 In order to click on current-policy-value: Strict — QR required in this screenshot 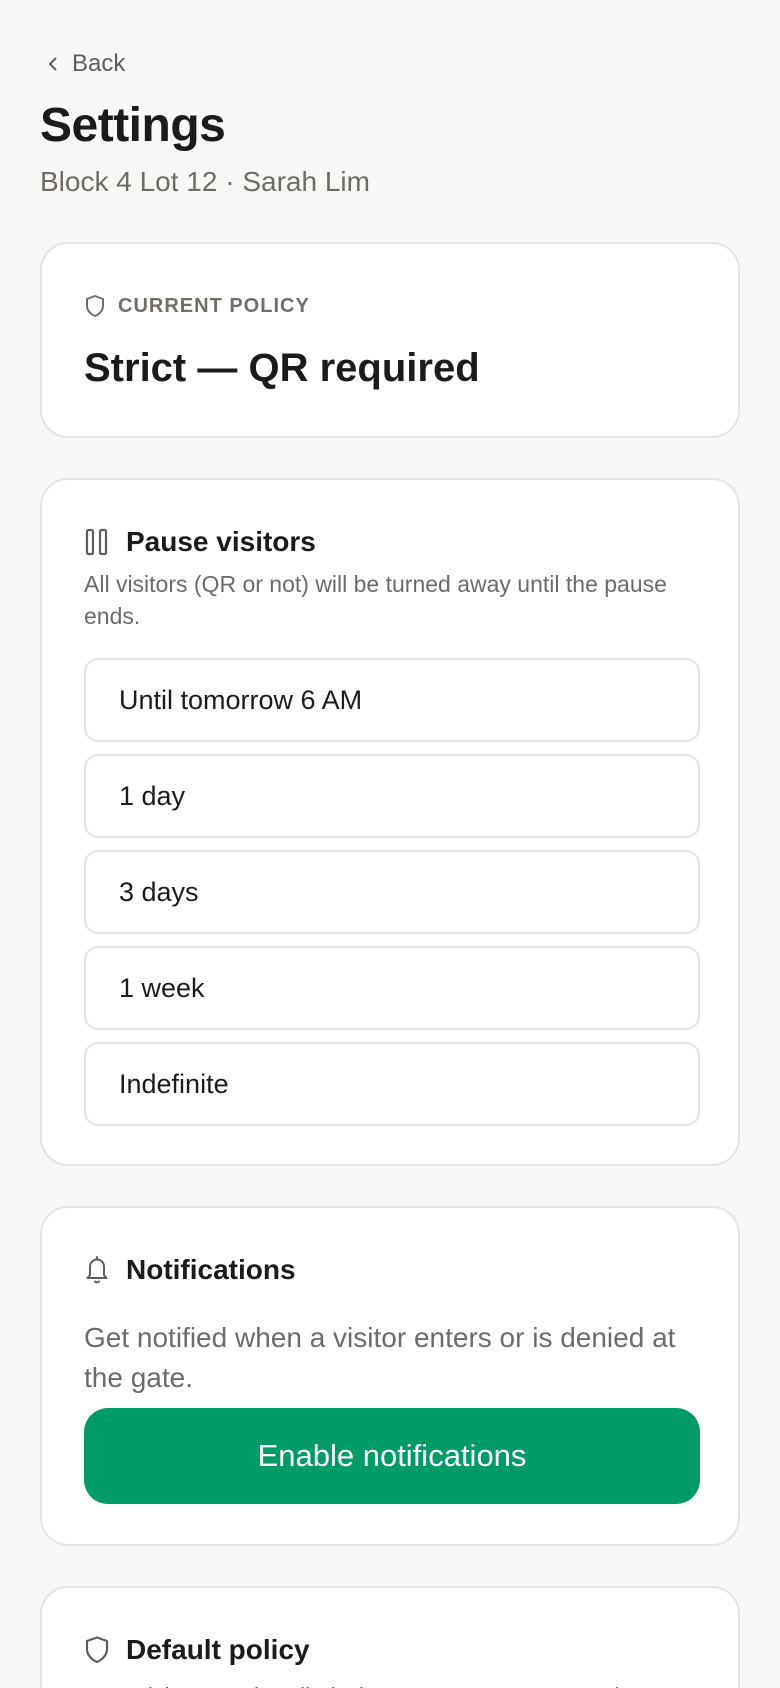, I will do `click(282, 368)`.